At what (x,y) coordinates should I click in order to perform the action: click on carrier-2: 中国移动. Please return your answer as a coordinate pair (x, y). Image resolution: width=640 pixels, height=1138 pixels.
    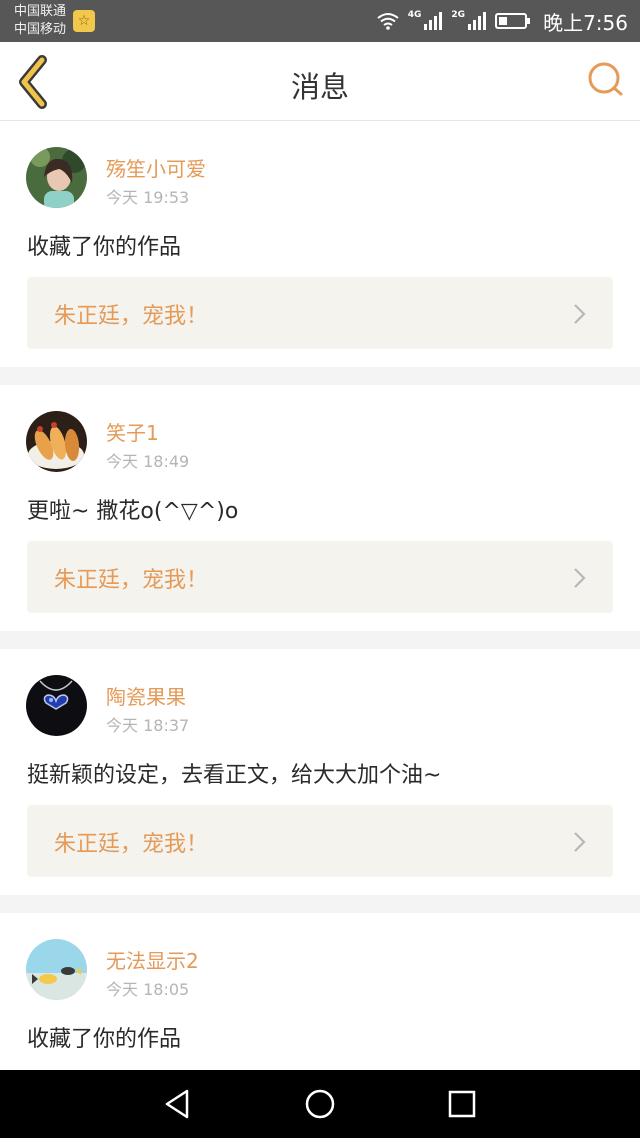
    Looking at the image, I should click on (40, 29).